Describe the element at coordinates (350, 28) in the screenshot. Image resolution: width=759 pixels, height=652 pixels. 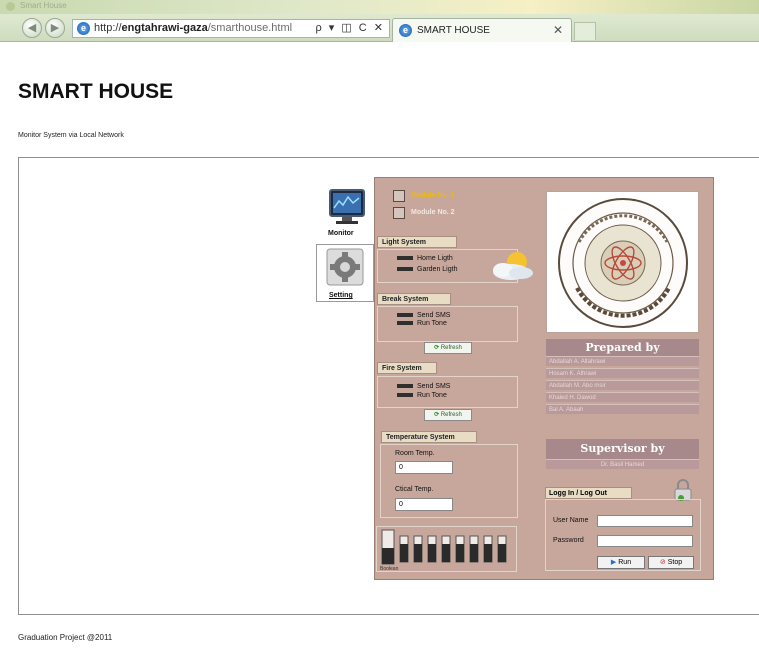
I see `address-tools-icon: ρ ▾ ◫ C ✕` at that location.